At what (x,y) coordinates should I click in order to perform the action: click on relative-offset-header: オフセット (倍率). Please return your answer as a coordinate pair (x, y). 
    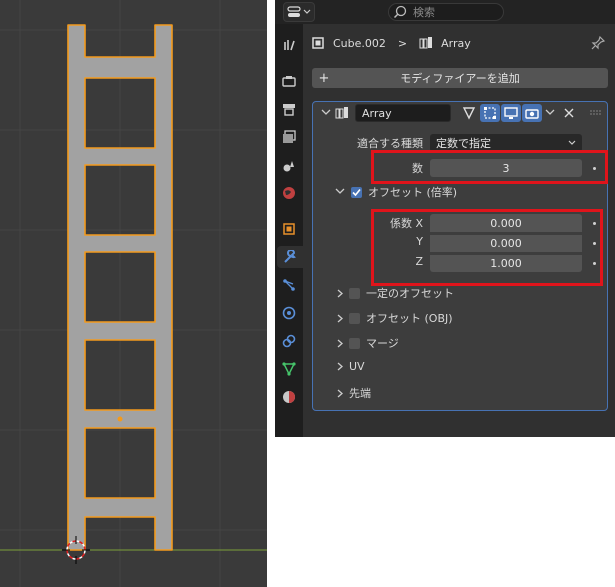
    Looking at the image, I should click on (396, 192).